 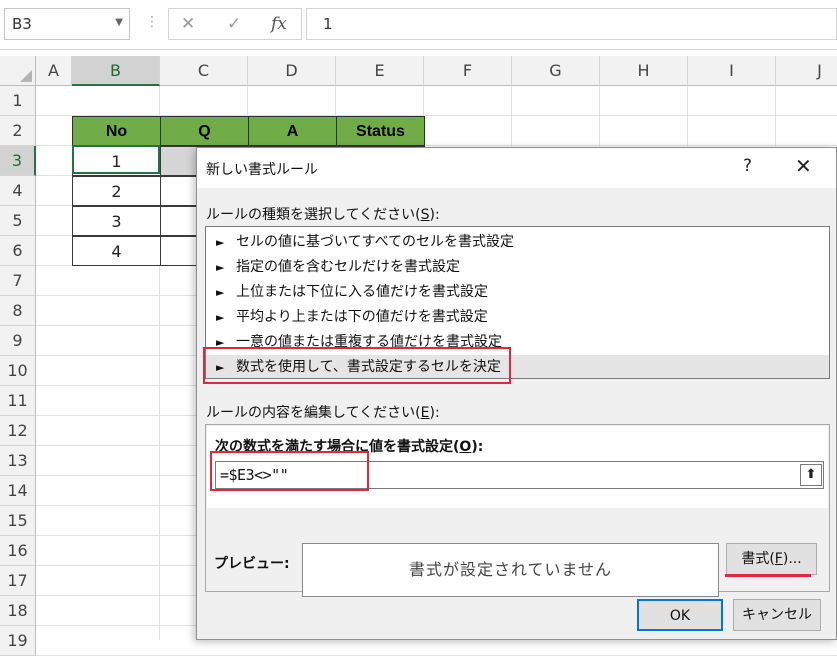 What do you see at coordinates (680, 615) in the screenshot?
I see `ok-button: OK` at bounding box center [680, 615].